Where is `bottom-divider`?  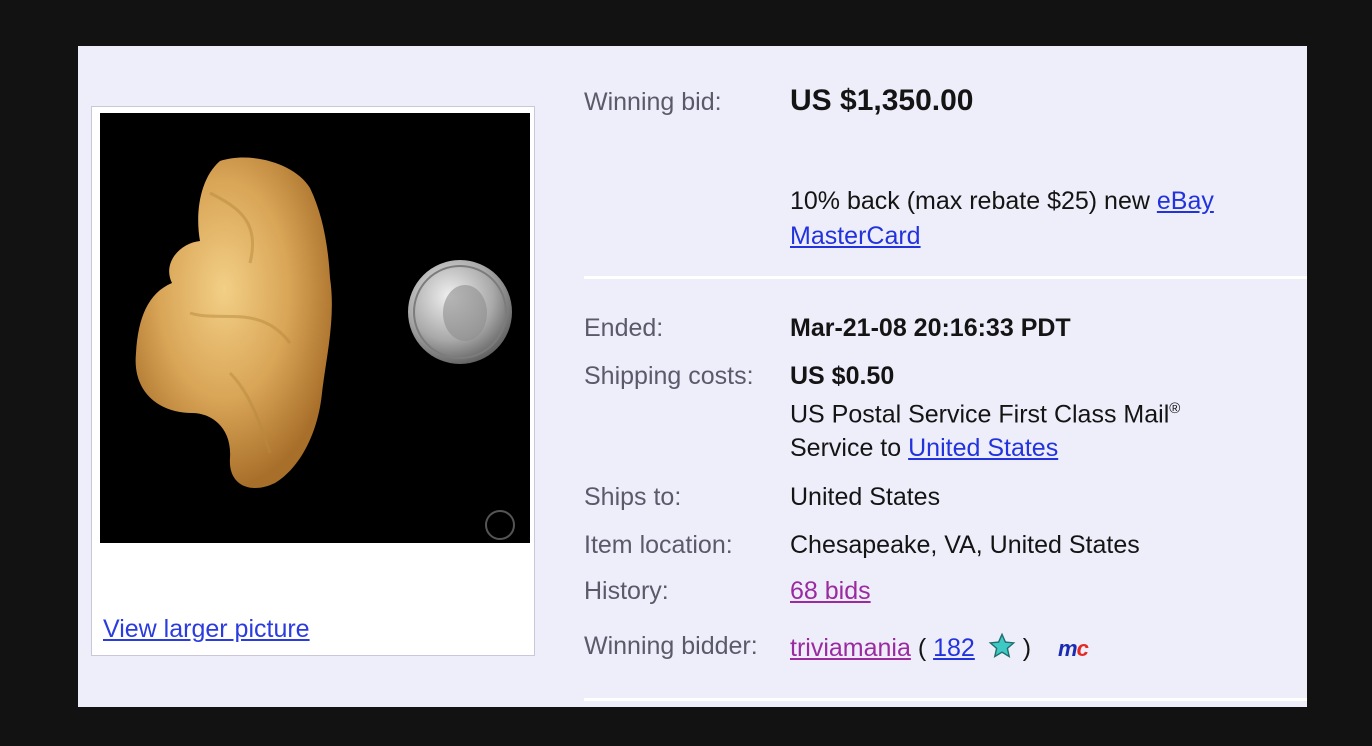 bottom-divider is located at coordinates (945, 699).